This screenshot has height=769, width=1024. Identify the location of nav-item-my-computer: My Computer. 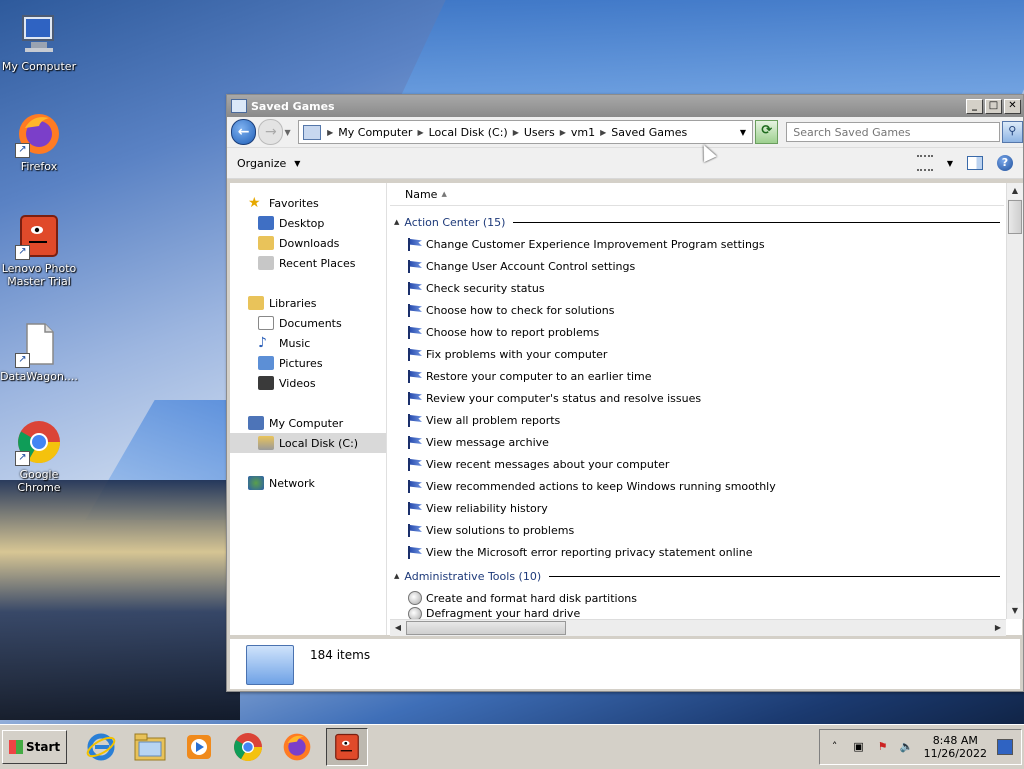
(308, 423).